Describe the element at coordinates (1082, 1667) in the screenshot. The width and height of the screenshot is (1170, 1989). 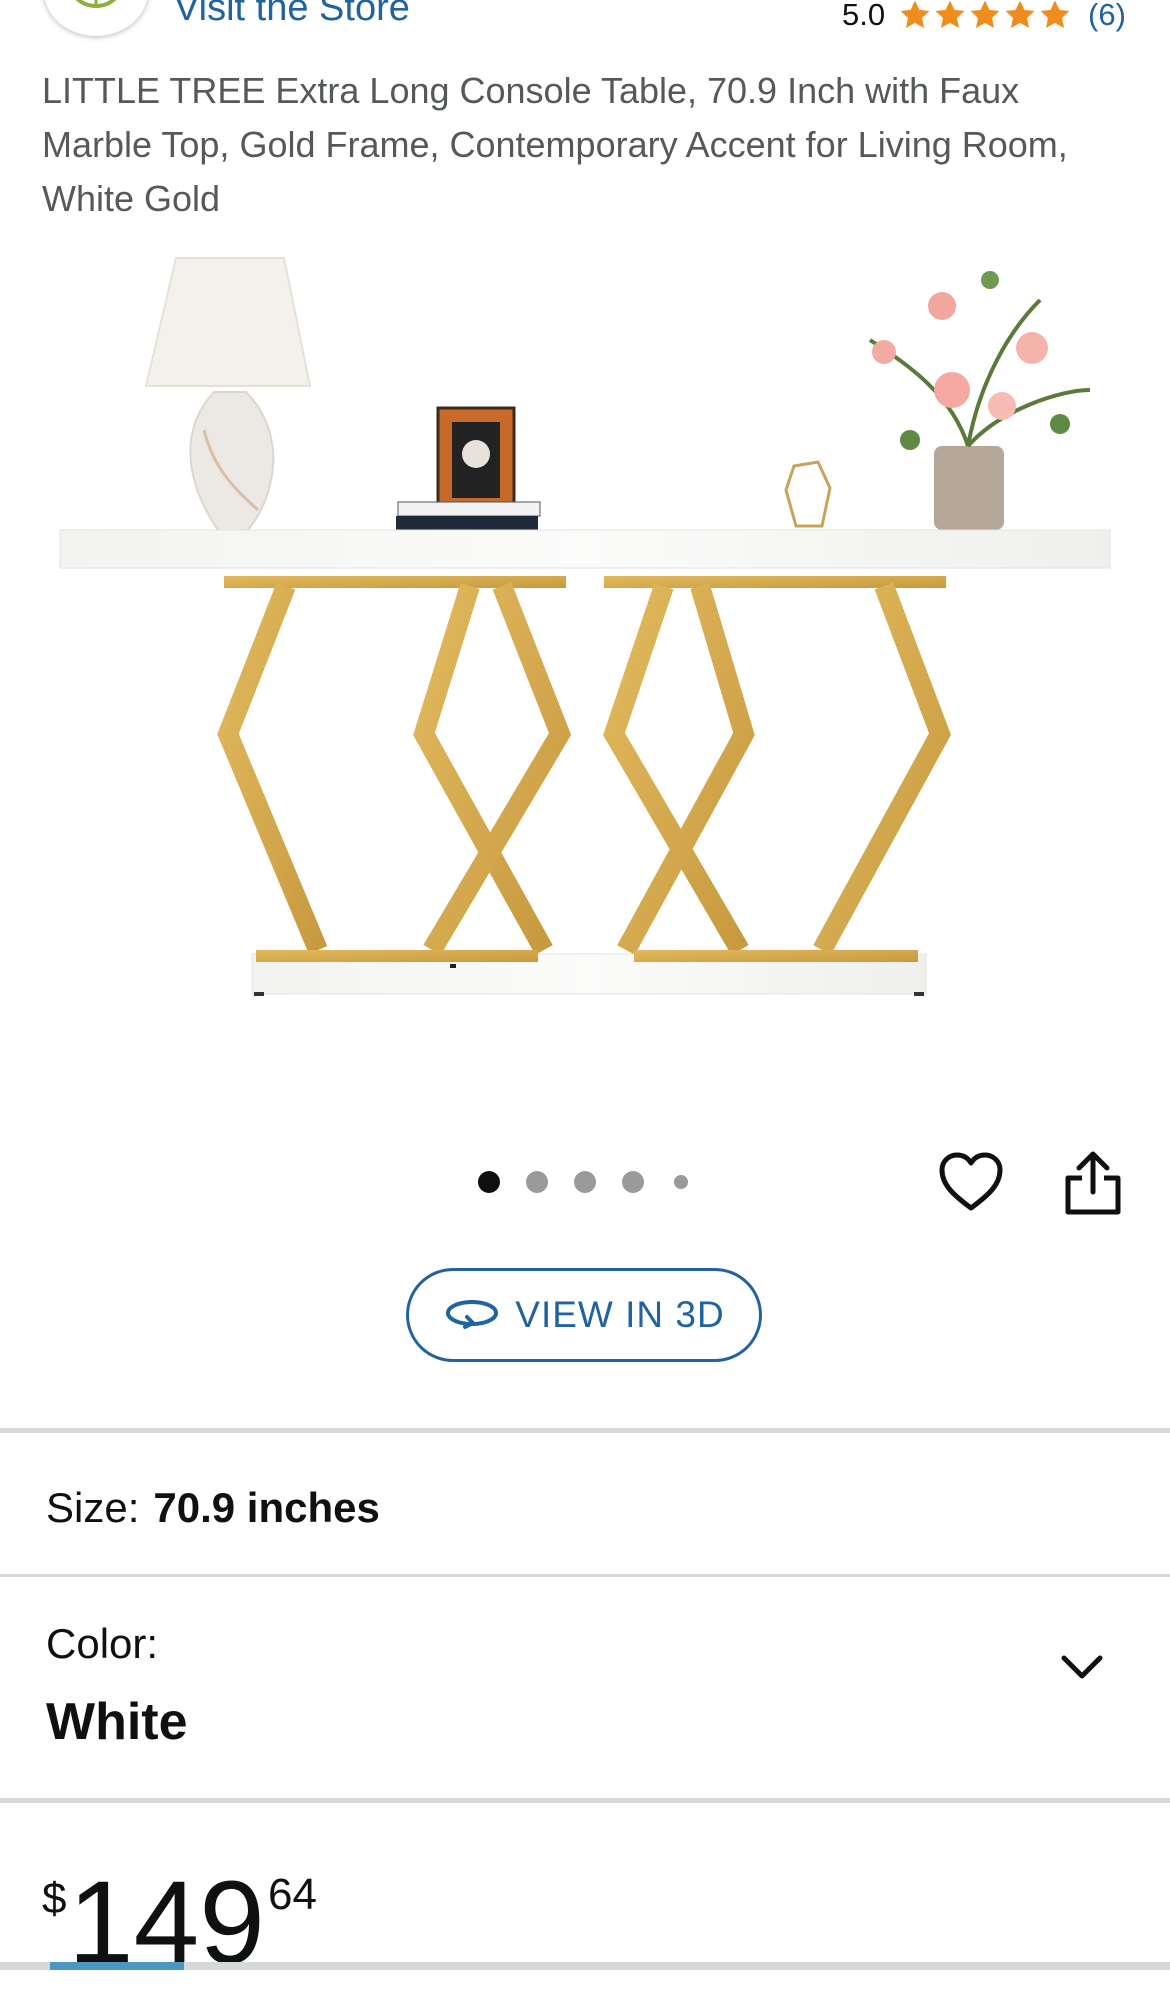
I see `chevron-down-icon` at that location.